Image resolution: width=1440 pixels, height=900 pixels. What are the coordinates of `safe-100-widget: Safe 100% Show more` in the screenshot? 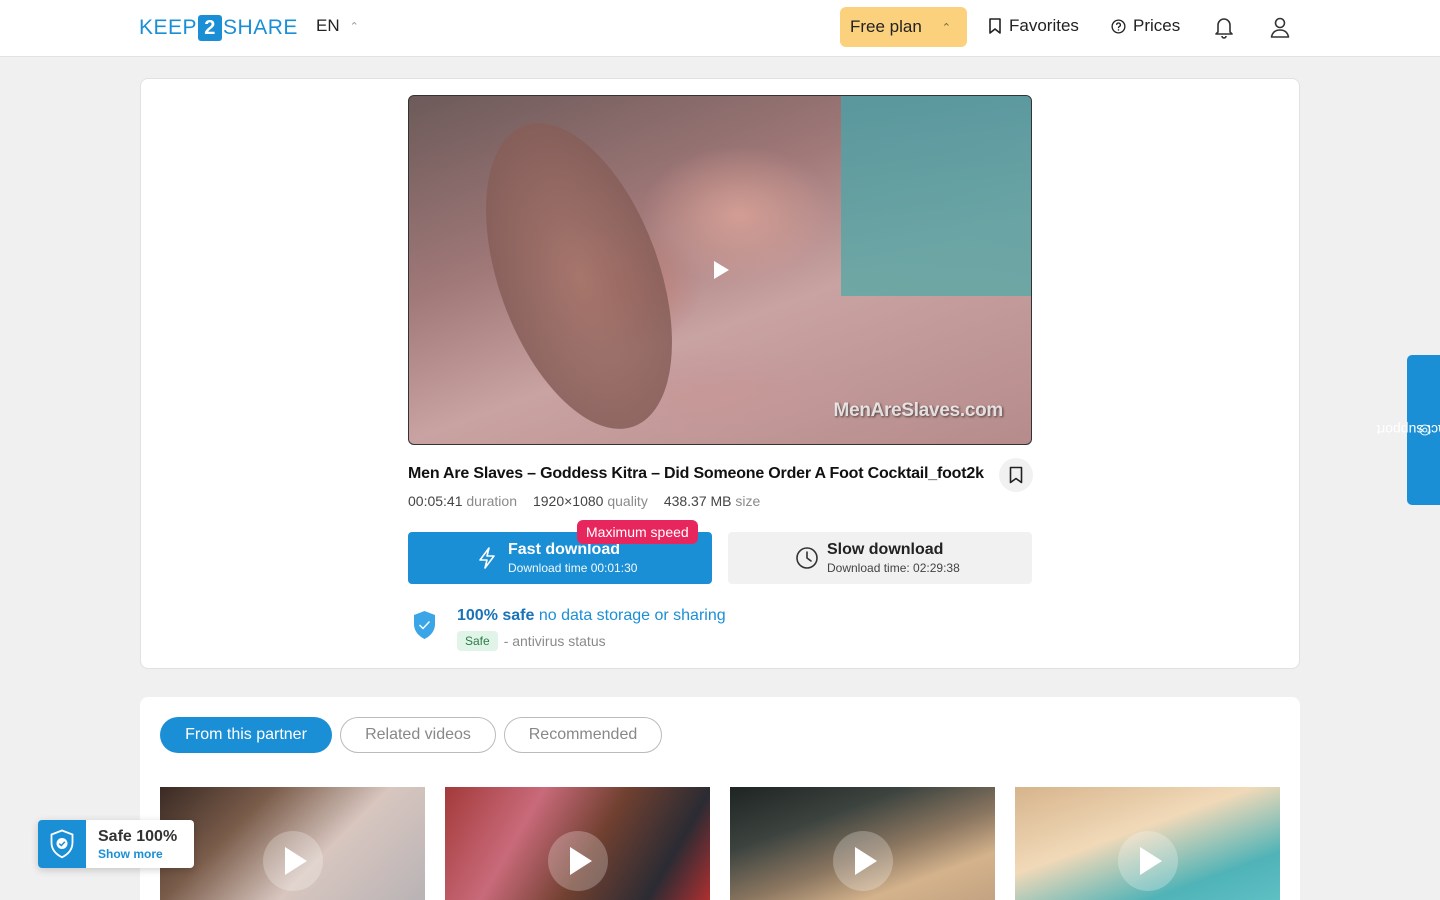 It's located at (116, 844).